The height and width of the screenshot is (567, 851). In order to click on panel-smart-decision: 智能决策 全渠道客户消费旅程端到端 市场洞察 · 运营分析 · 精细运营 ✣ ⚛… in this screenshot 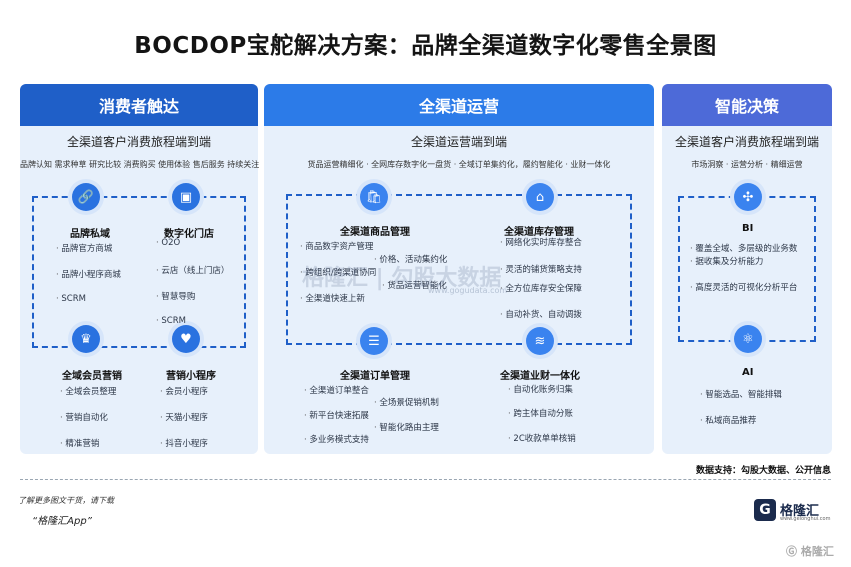, I will do `click(747, 269)`.